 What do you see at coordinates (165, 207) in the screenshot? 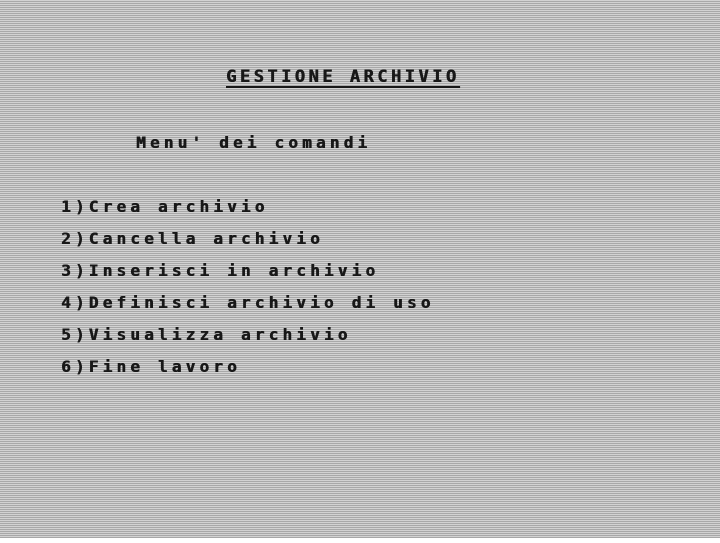
I see `menu-item-crea-archivio: 1)Crea archivio` at bounding box center [165, 207].